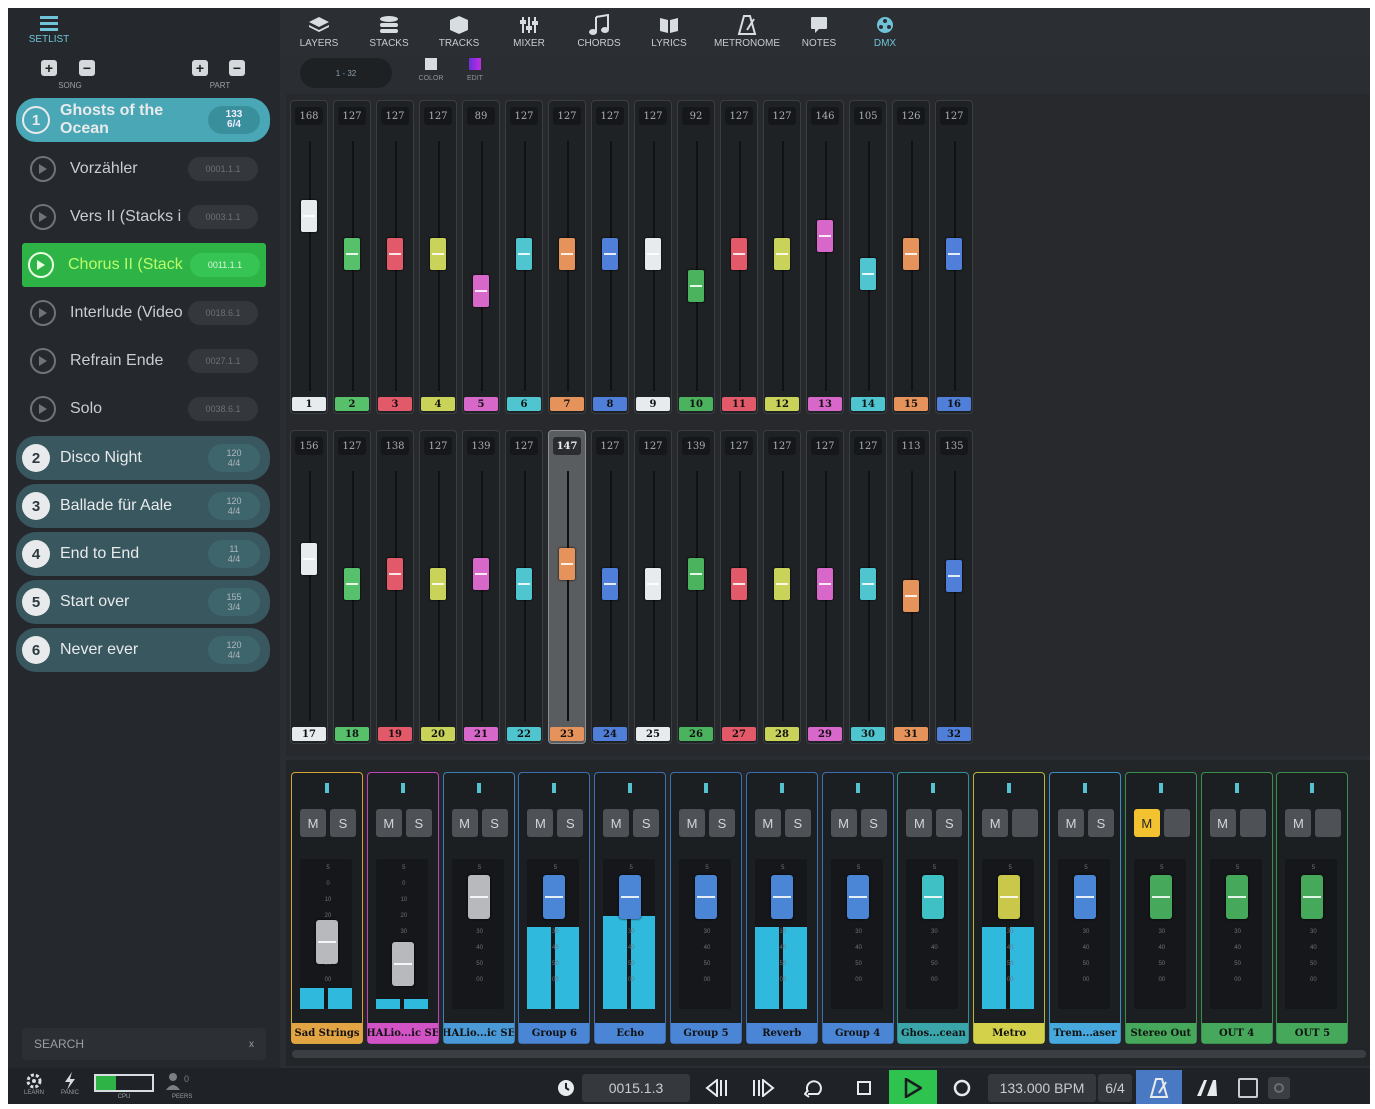  What do you see at coordinates (389, 34) in the screenshot?
I see `nav-stacks: STACKS` at bounding box center [389, 34].